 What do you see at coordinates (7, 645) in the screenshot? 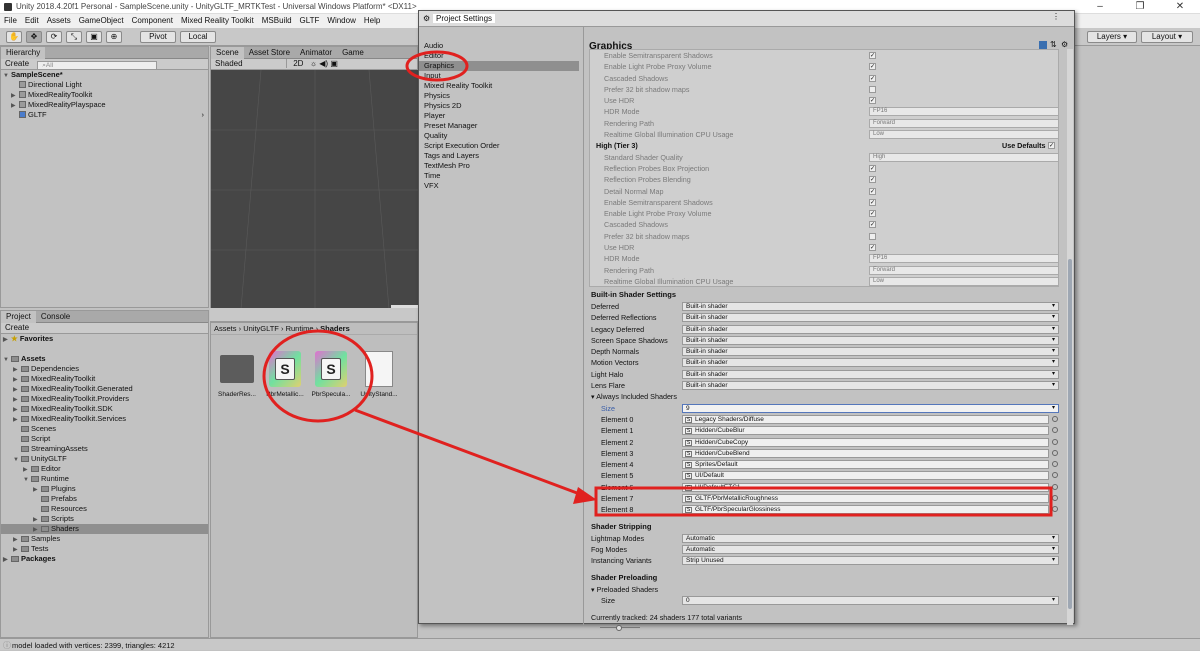
I see `info-icon: ⓘ` at bounding box center [7, 645].